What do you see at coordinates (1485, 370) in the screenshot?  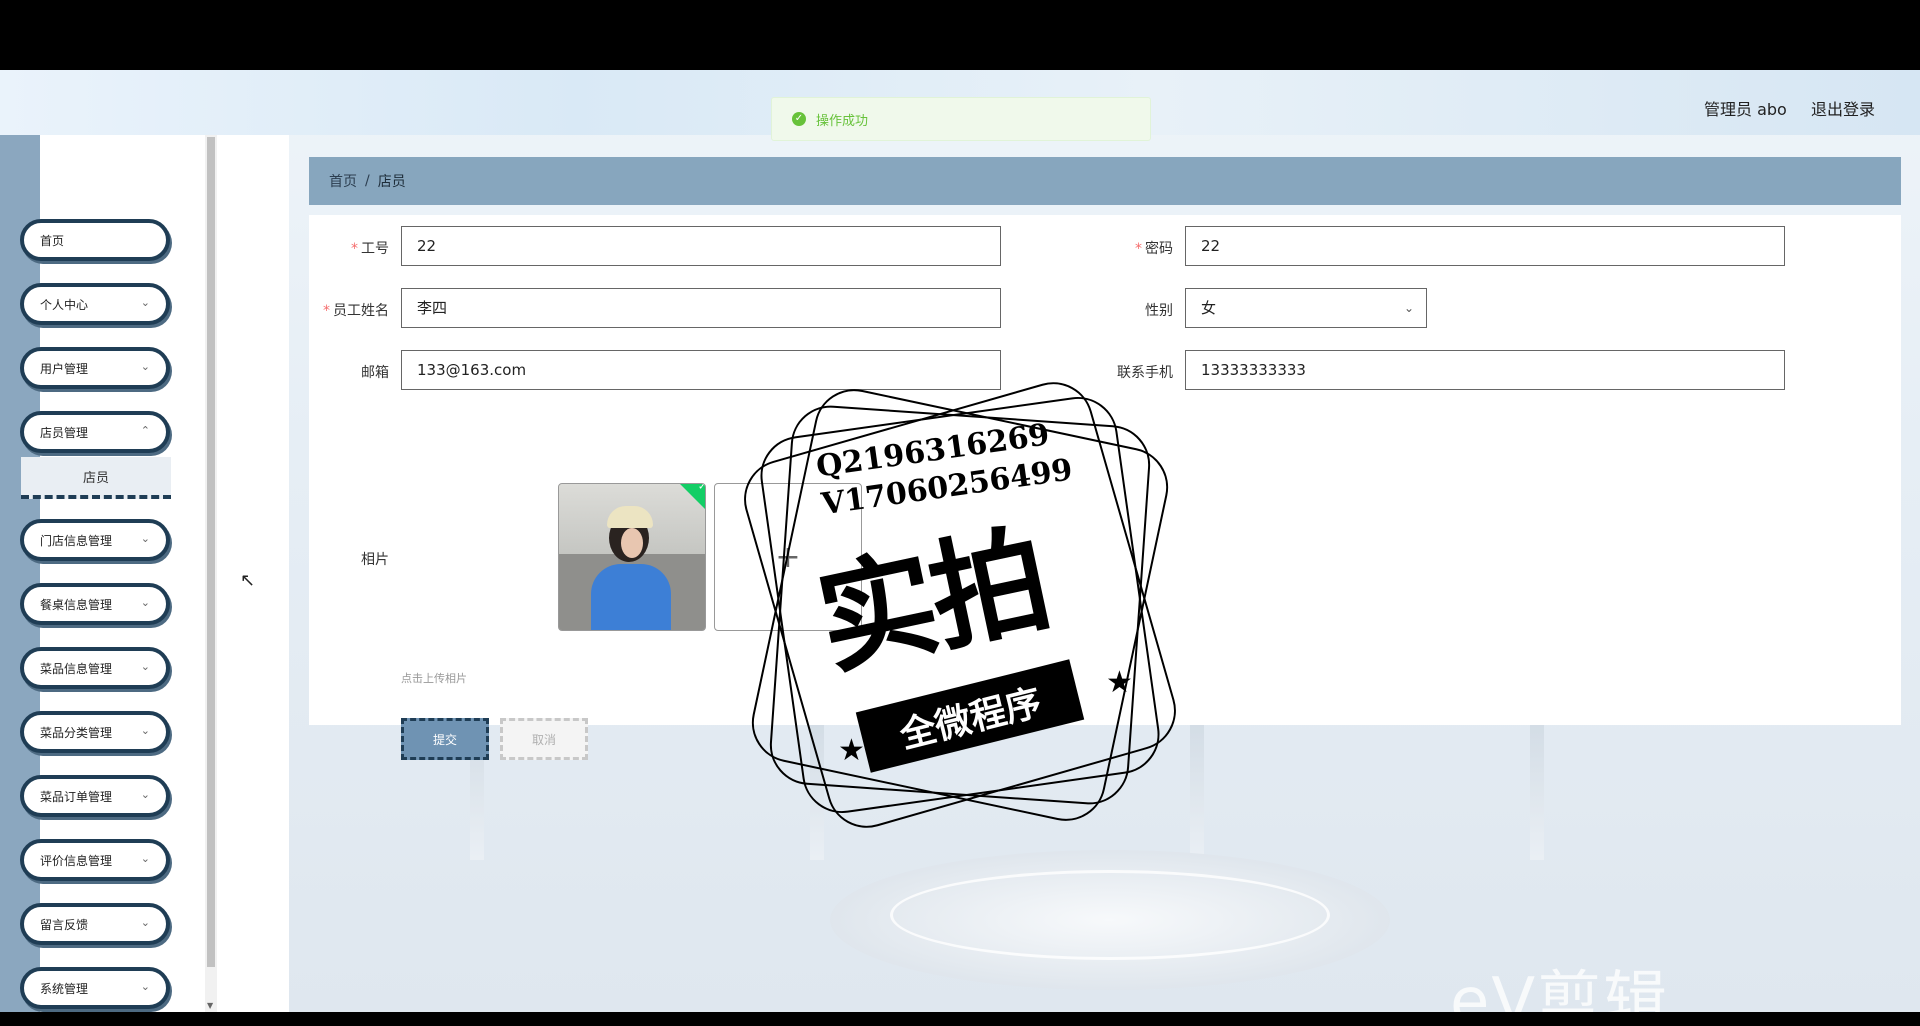 I see `phone-input: 13333333333` at bounding box center [1485, 370].